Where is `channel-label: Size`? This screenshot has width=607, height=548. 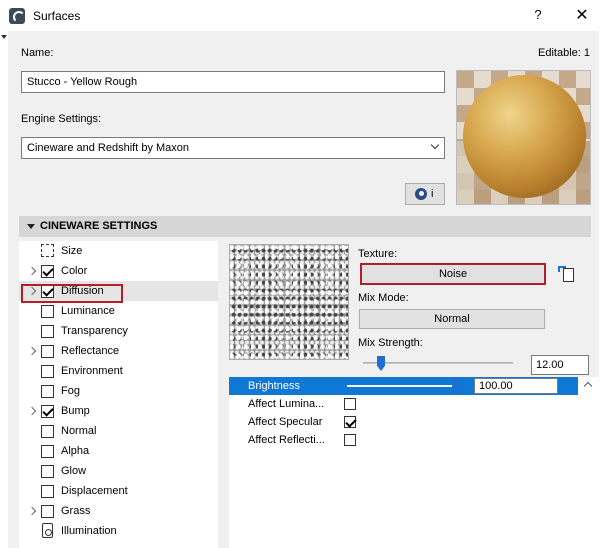 channel-label: Size is located at coordinates (72, 251).